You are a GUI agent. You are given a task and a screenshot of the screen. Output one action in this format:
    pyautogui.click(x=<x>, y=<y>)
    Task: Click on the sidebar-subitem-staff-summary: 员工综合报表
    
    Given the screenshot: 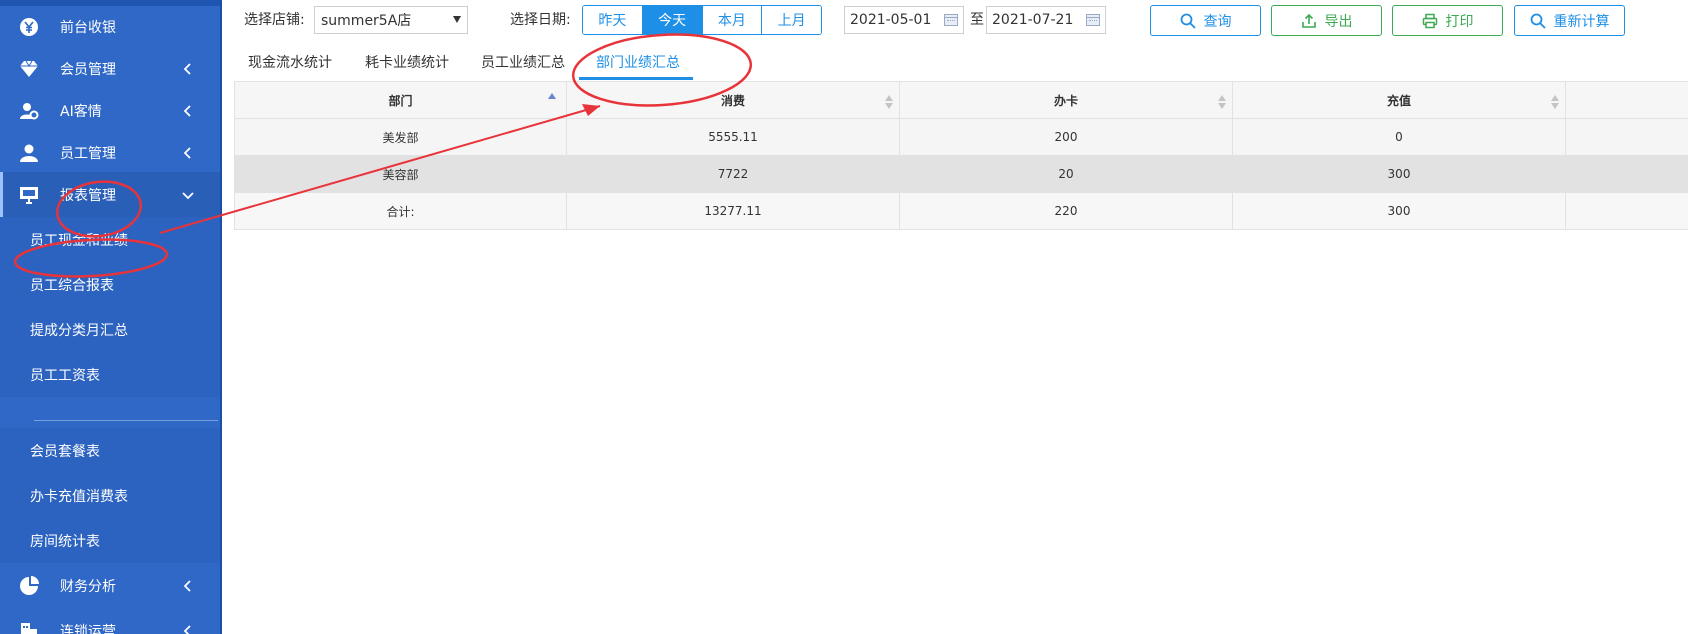 What is the action you would take?
    pyautogui.click(x=110, y=284)
    